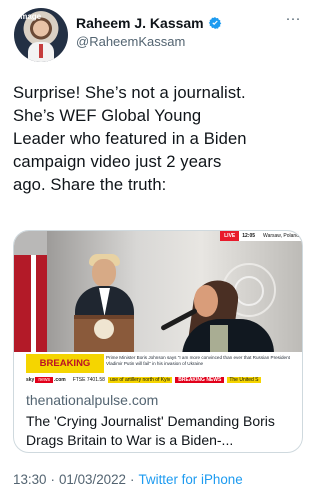 The image size is (320, 500). I want to click on live-badge: LIVE, so click(230, 236).